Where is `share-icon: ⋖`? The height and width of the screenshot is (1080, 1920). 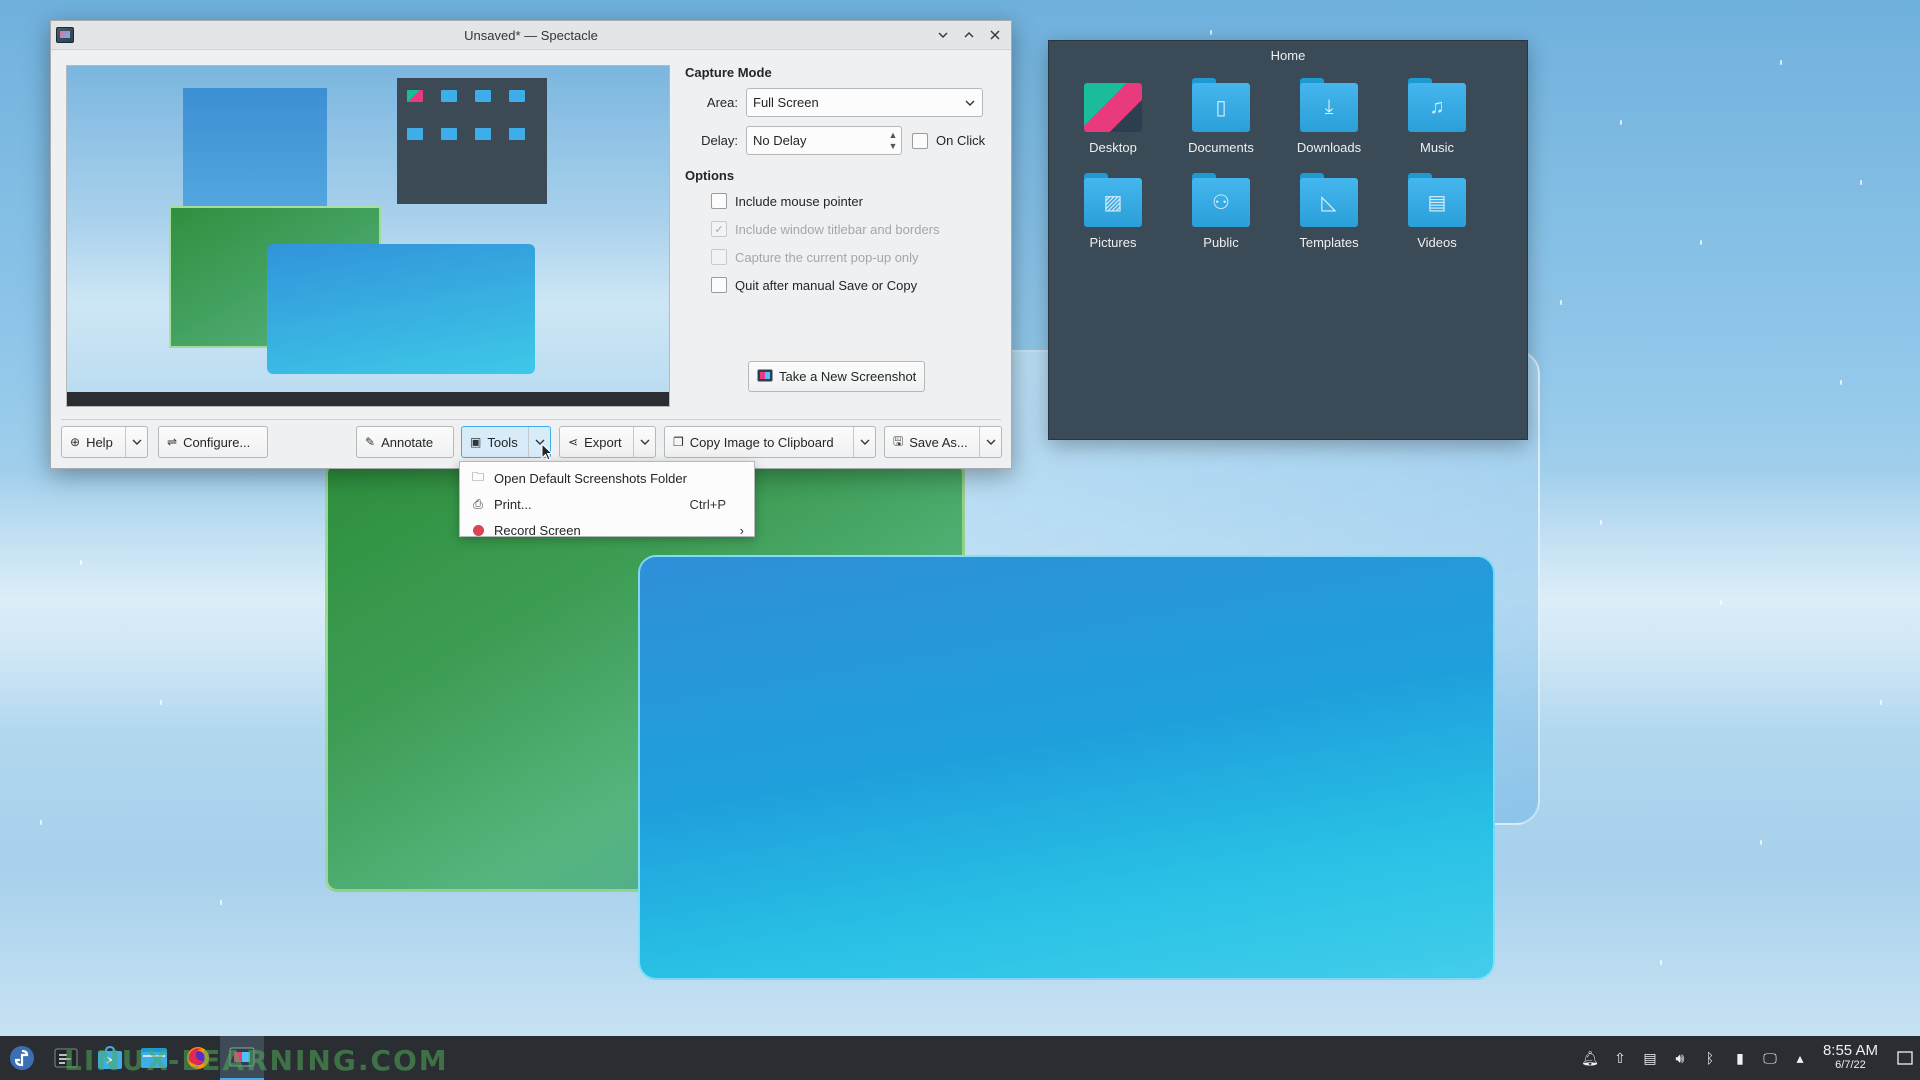
share-icon: ⋖ is located at coordinates (573, 442).